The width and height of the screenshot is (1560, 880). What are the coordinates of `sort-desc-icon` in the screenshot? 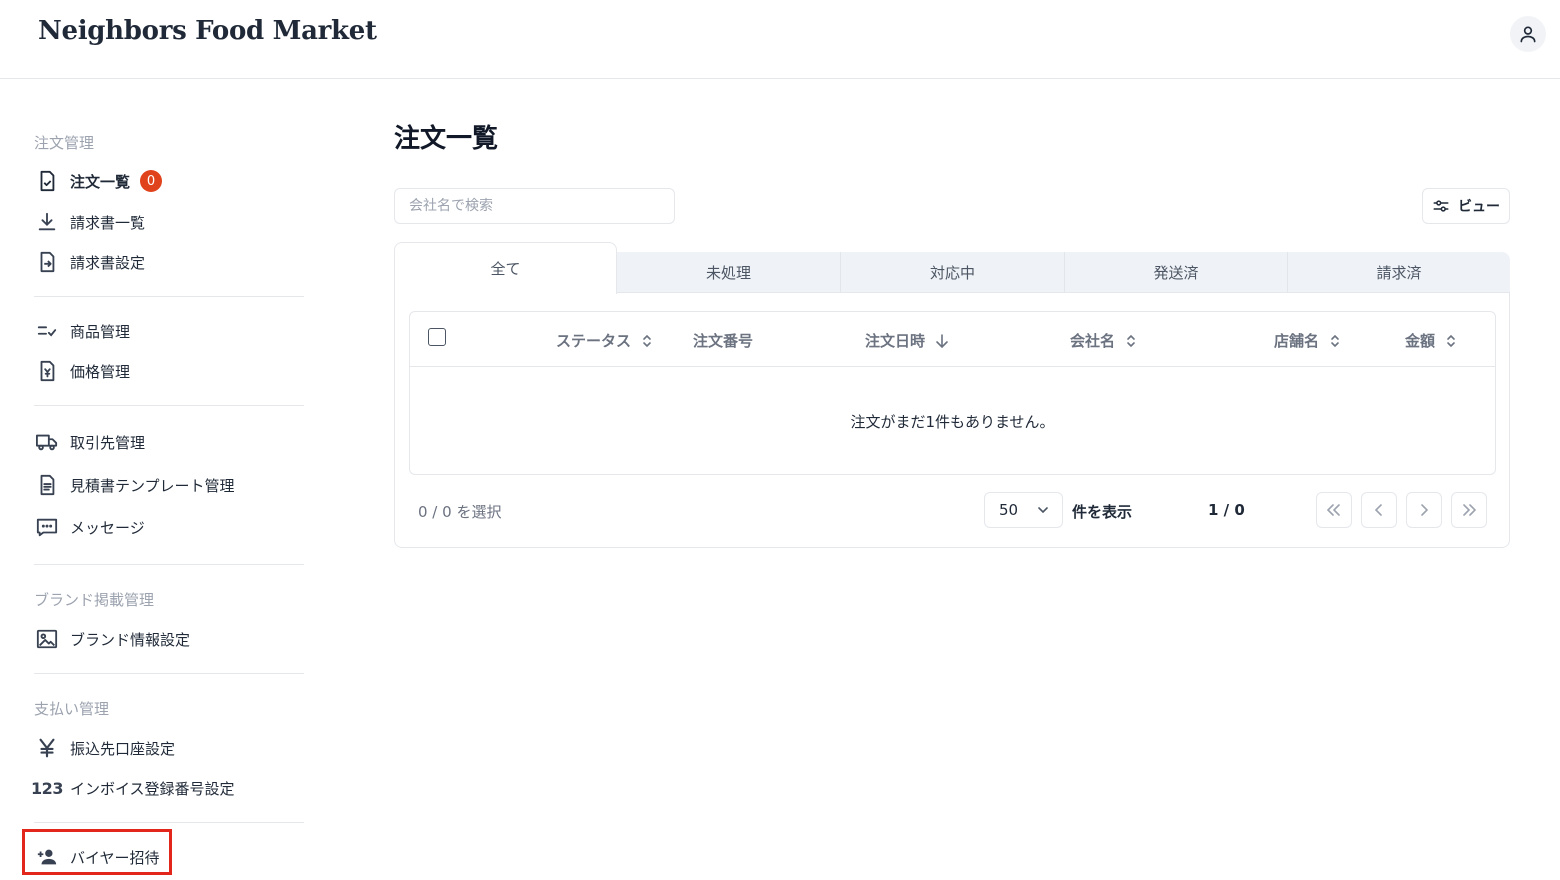 It's located at (942, 340).